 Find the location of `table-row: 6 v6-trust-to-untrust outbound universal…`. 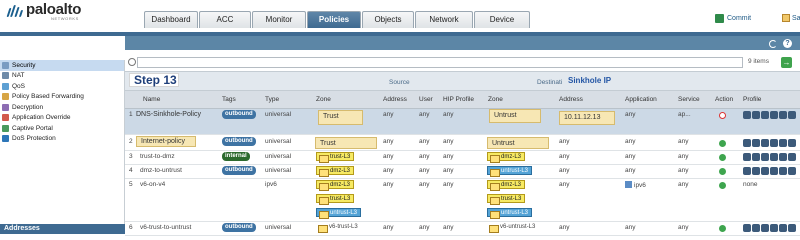

table-row: 6 v6-trust-to-untrust outbound universal… is located at coordinates (462, 229).